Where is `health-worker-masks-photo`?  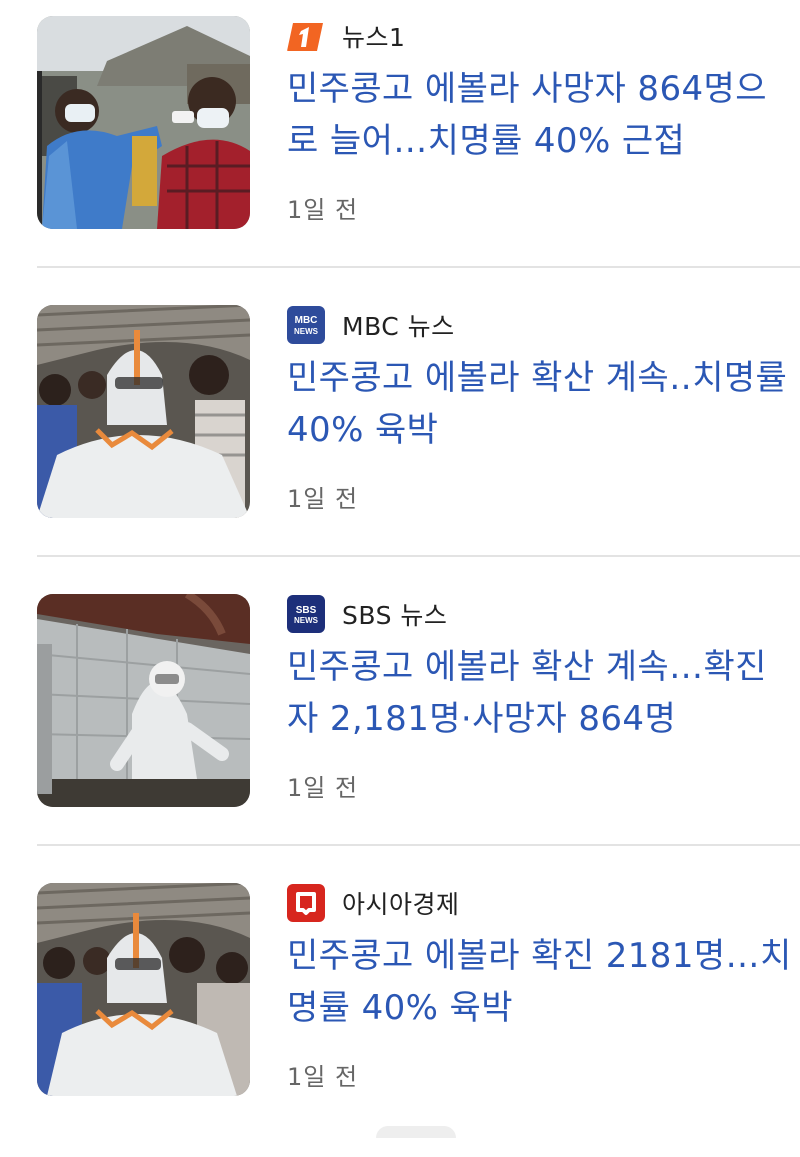
health-worker-masks-photo is located at coordinates (143, 122).